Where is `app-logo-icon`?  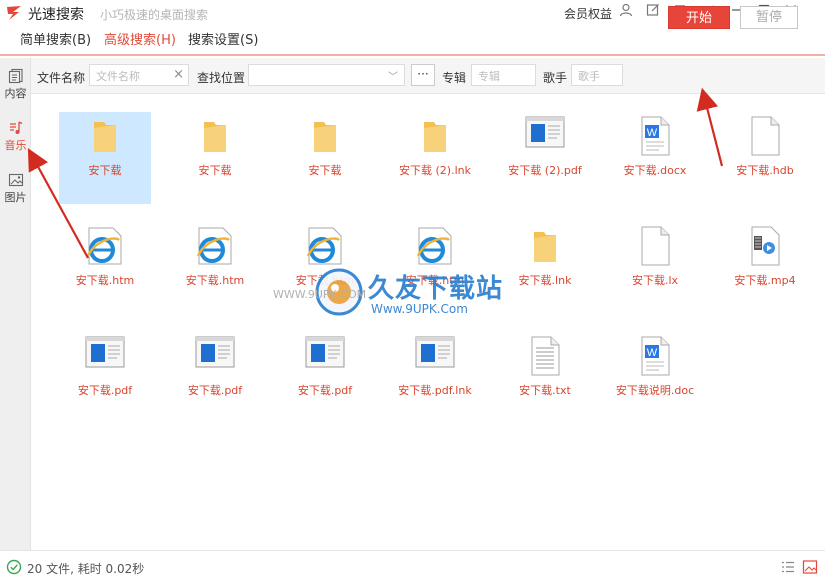
app-logo-icon is located at coordinates (14, 13).